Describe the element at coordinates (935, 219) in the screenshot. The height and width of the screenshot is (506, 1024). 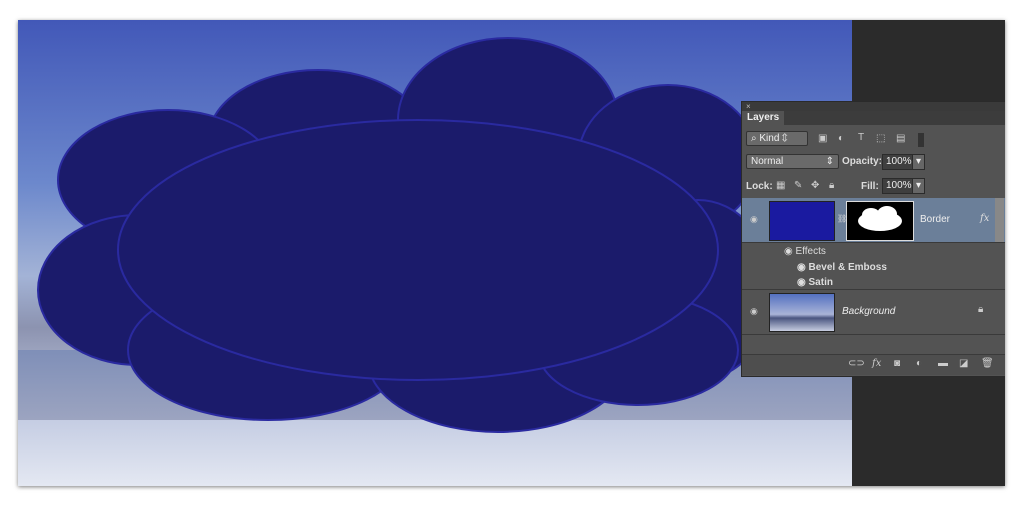
I see `layer-name: Border` at that location.